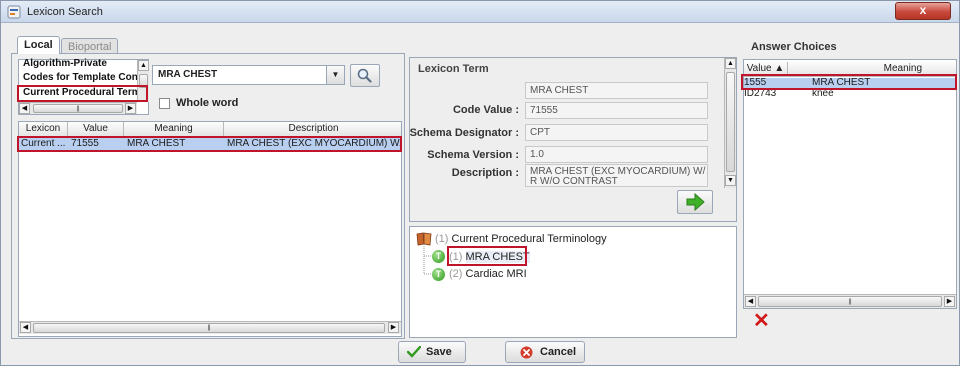  I want to click on search-button, so click(365, 75).